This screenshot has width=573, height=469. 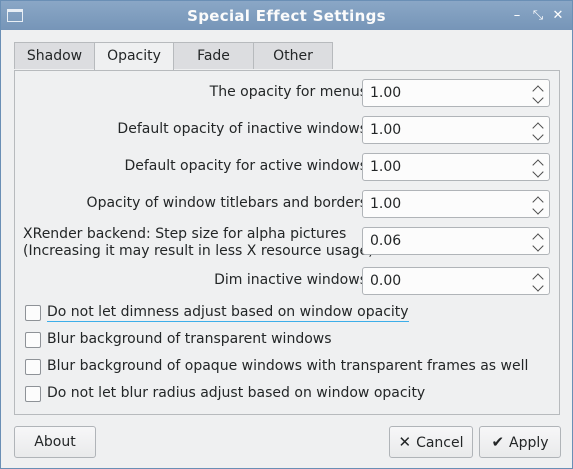 I want to click on titlebar-opacity-spinbox: 1.00, so click(x=456, y=204).